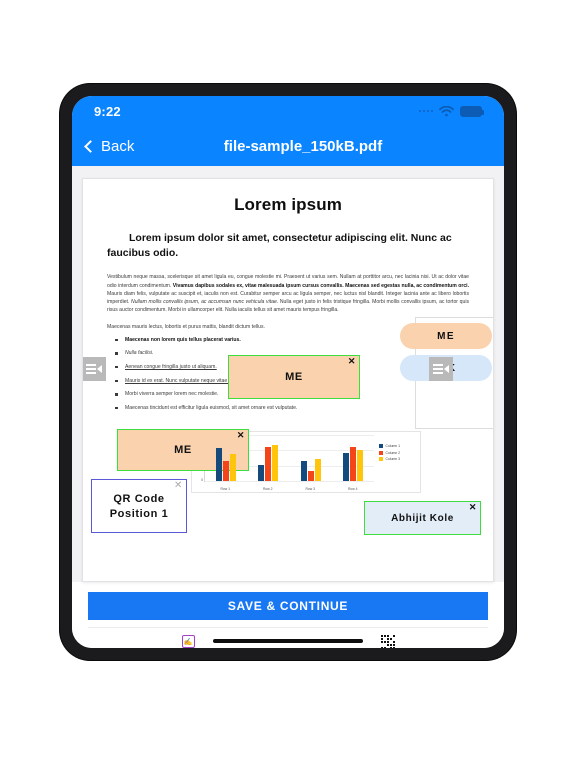 The width and height of the screenshot is (576, 768). I want to click on qr-label-line-1: QR Code, so click(139, 498).